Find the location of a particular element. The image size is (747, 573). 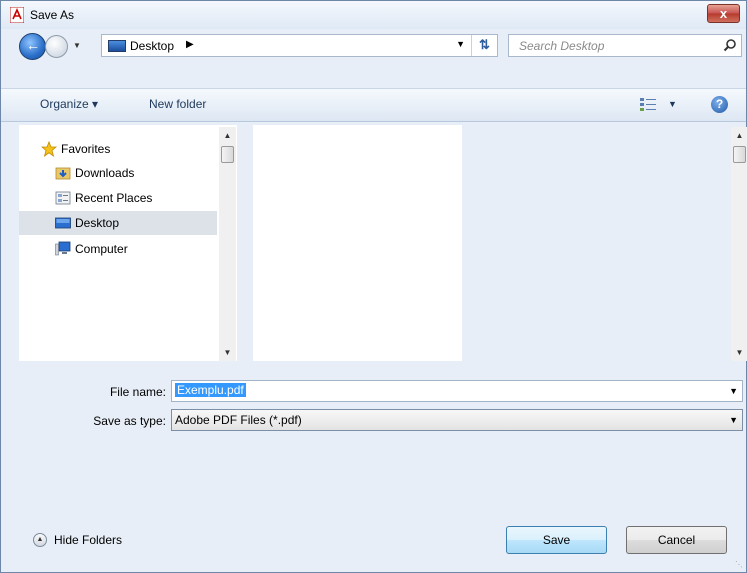

search-placeholder: Search Desktop is located at coordinates (562, 46).